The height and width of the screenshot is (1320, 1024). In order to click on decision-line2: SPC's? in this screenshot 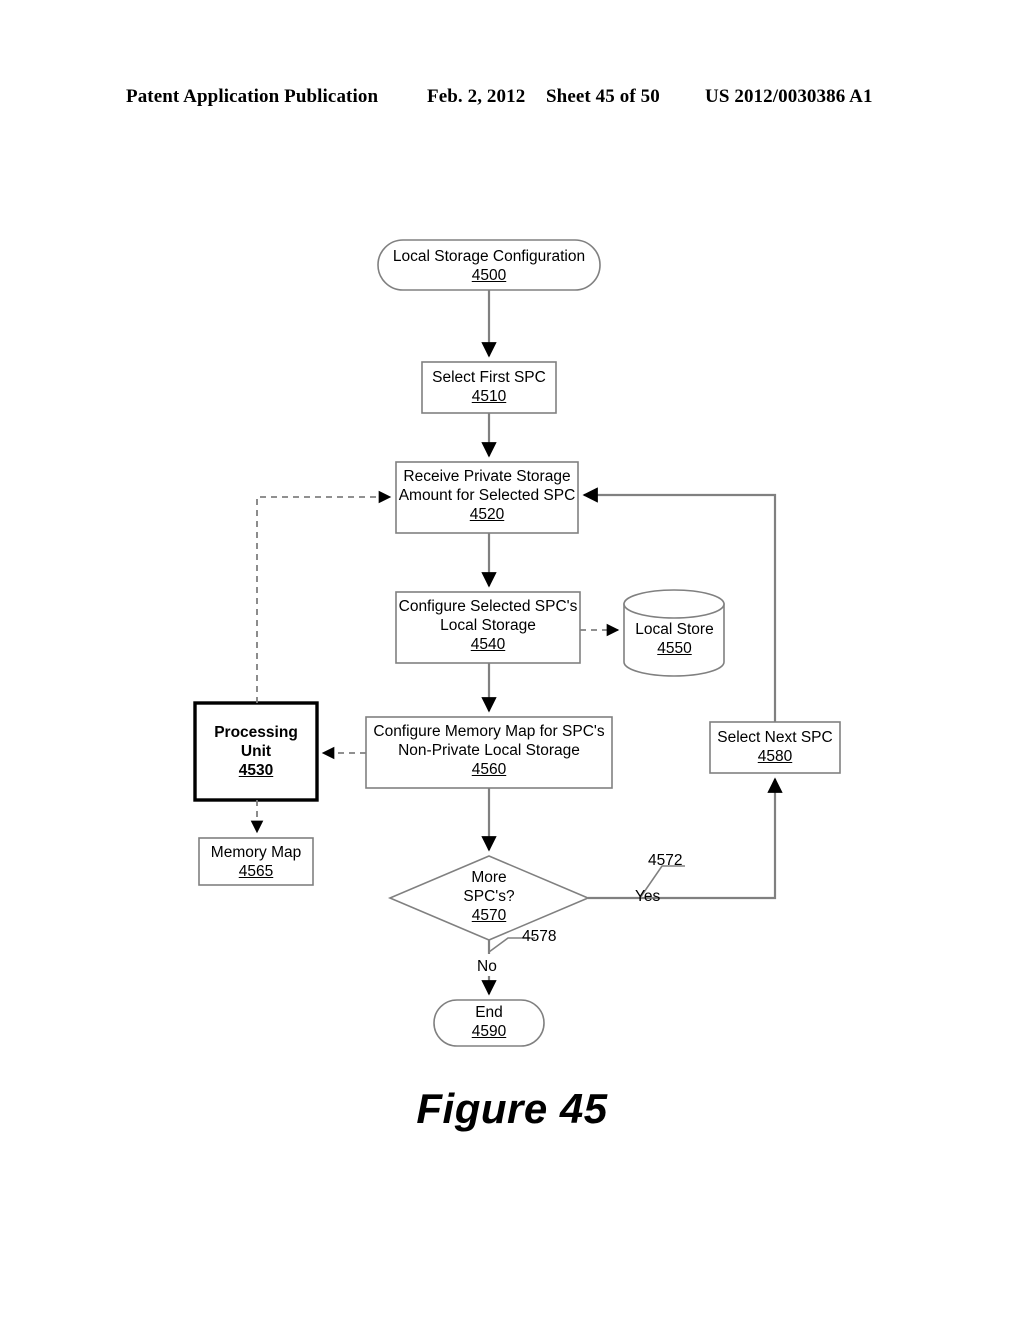, I will do `click(489, 896)`.